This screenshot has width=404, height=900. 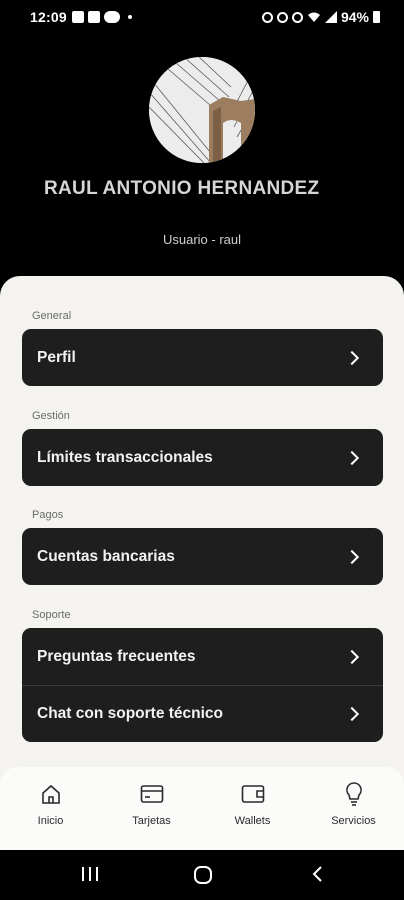 I want to click on nav-wallets: Wallets, so click(x=252, y=808).